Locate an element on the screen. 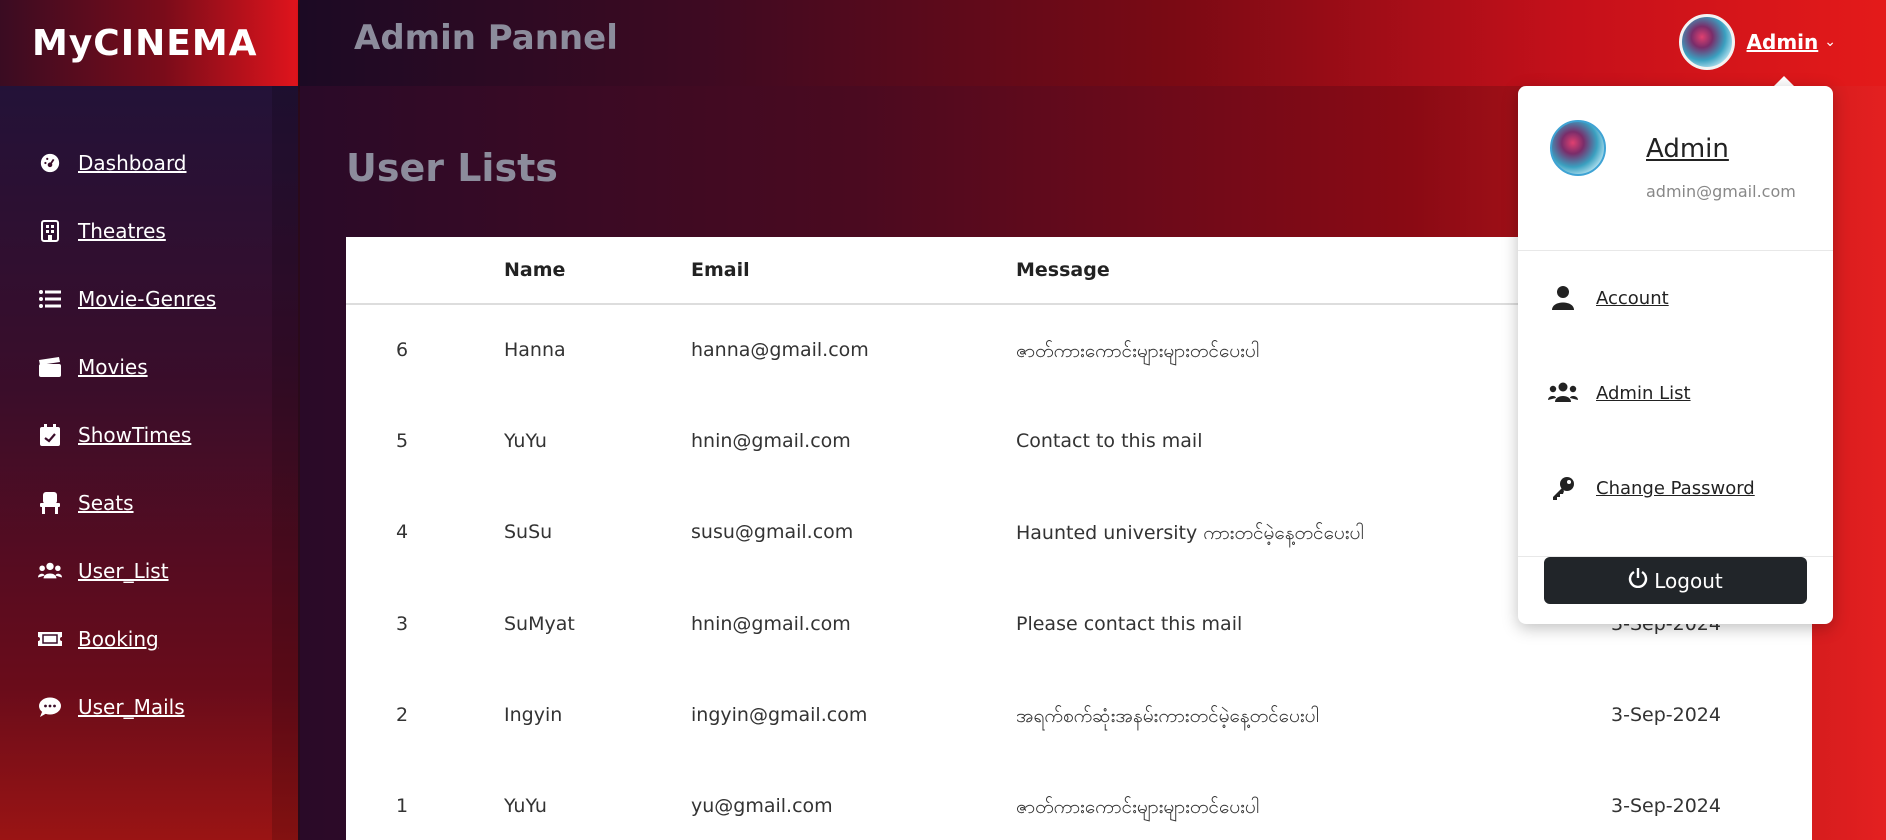  page-title: User Lists is located at coordinates (452, 168).